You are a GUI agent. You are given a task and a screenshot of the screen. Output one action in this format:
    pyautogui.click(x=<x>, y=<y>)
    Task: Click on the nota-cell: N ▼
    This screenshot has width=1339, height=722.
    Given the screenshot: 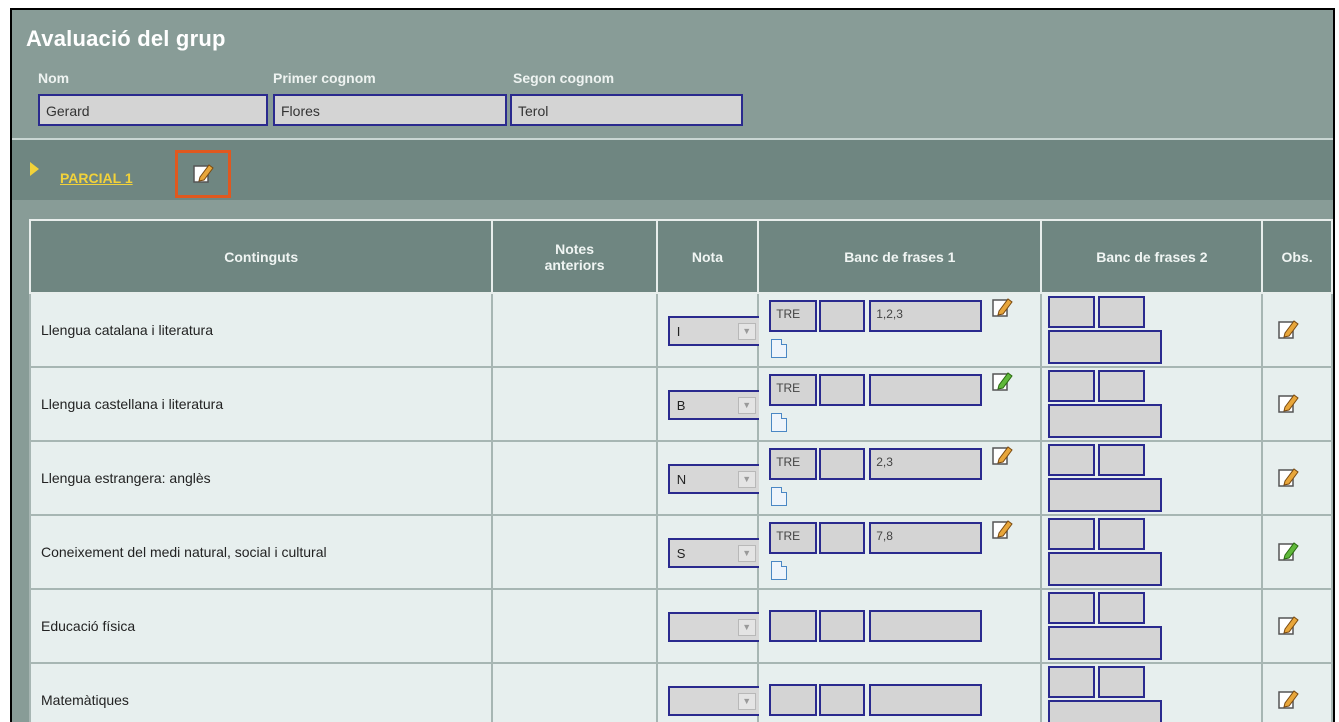 What is the action you would take?
    pyautogui.click(x=708, y=478)
    